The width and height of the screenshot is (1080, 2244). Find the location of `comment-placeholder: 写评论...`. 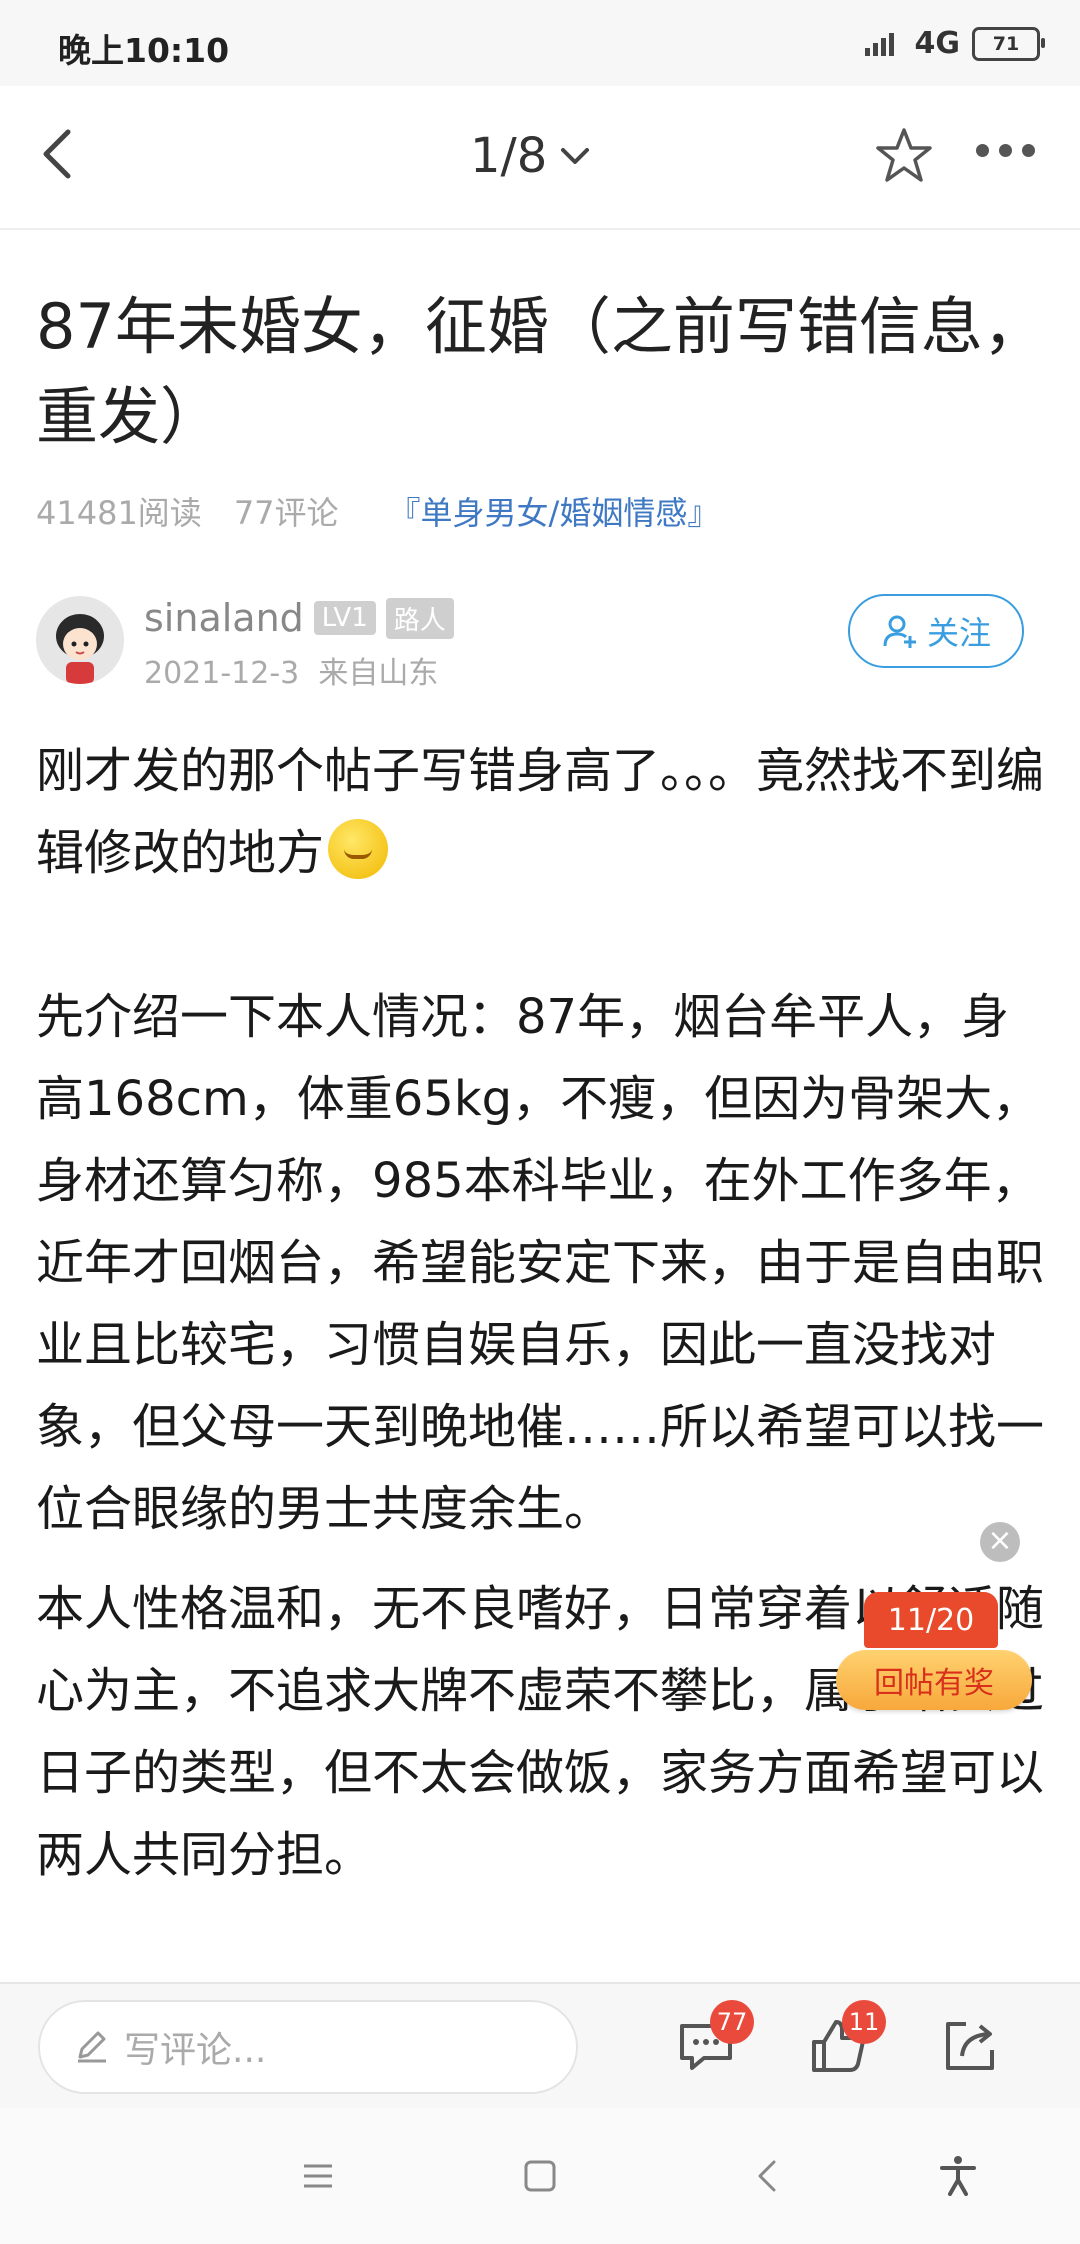

comment-placeholder: 写评论... is located at coordinates (195, 2050).